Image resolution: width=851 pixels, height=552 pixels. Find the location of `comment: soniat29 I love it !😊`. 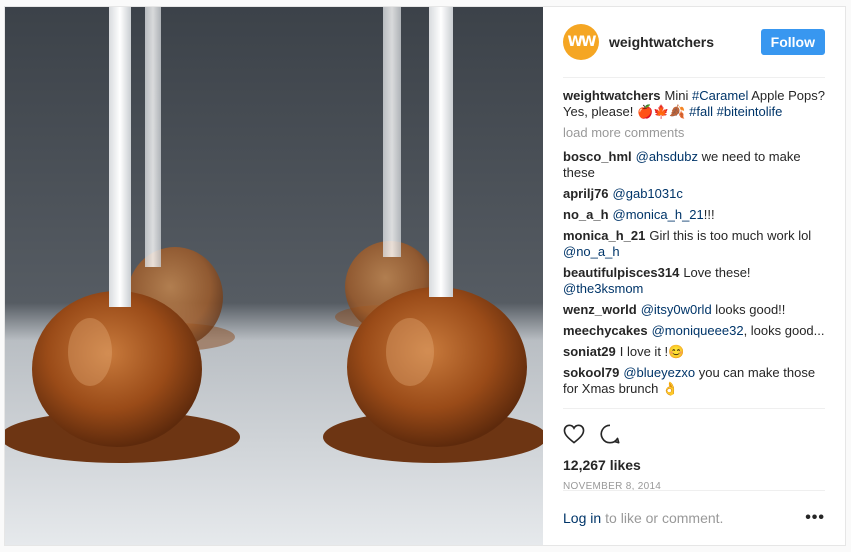

comment: soniat29 I love it !😊 is located at coordinates (694, 352).